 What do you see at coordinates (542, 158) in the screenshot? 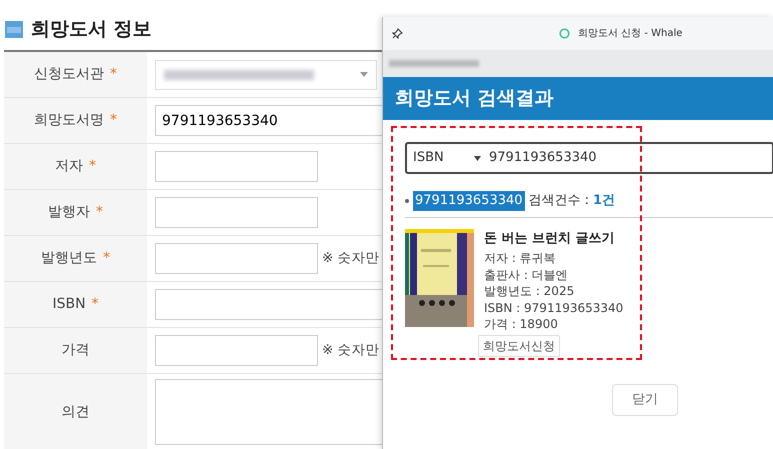
I see `search-value: 9791193653340` at bounding box center [542, 158].